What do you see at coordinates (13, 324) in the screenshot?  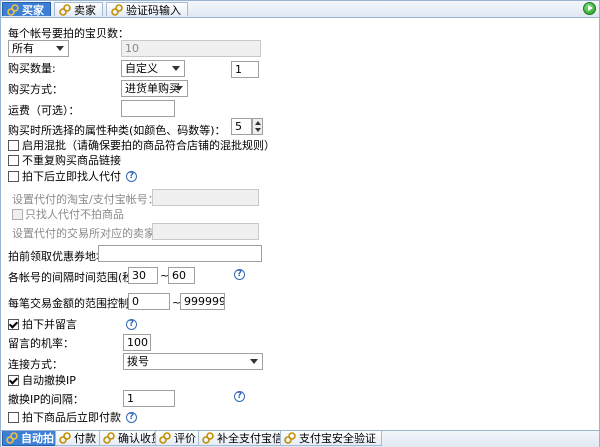 I see `leave-msg-checkbox` at bounding box center [13, 324].